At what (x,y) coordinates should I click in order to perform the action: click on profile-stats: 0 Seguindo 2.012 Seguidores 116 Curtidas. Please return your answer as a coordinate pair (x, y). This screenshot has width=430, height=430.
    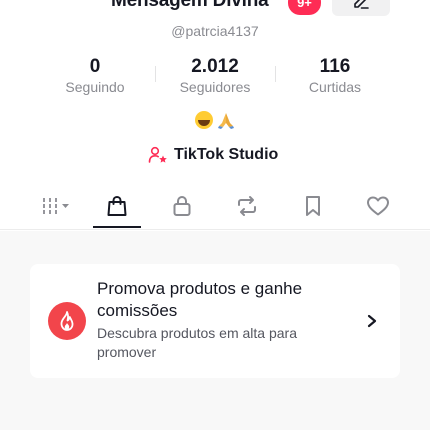
    Looking at the image, I should click on (215, 77).